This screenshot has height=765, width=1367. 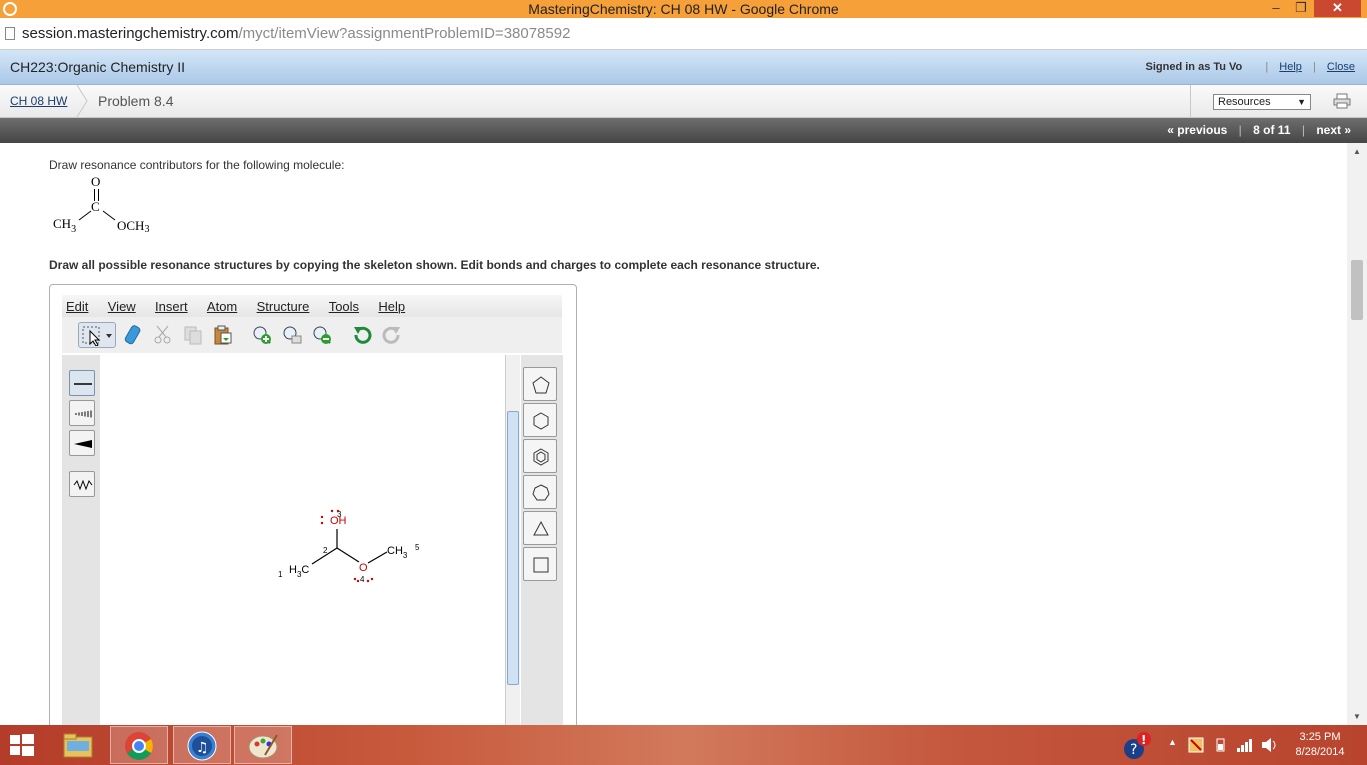 I want to click on cyclopentane-icon, so click(x=541, y=385).